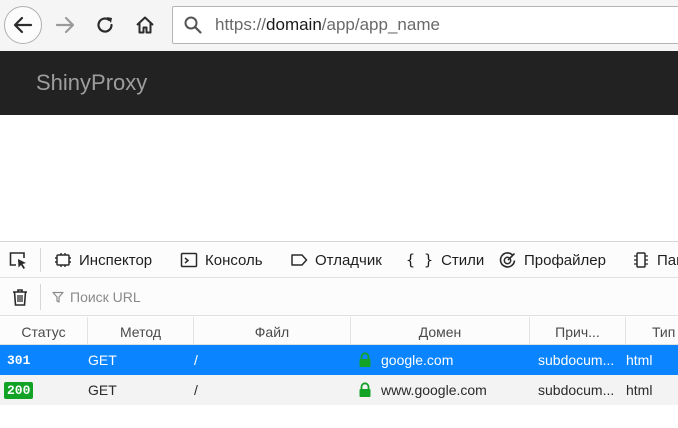 Image resolution: width=678 pixels, height=428 pixels. I want to click on tab-console: Консоль, so click(221, 259).